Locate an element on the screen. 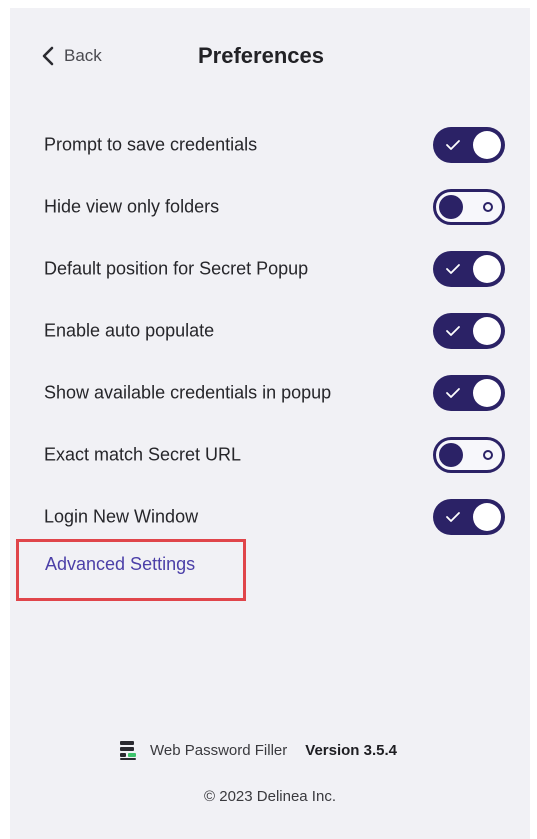  back-button: Back is located at coordinates (71, 56).